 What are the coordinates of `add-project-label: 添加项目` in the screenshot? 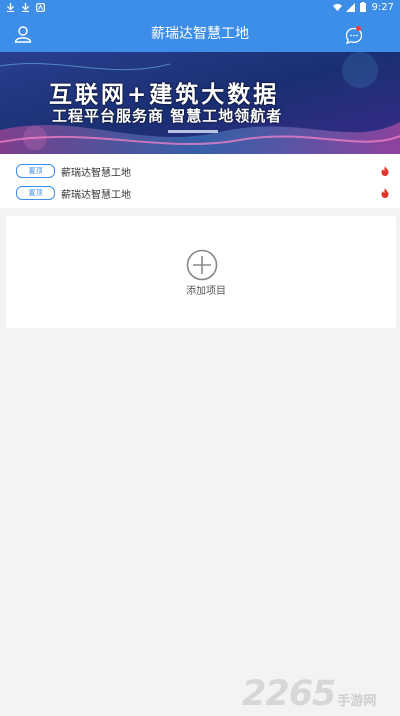 It's located at (206, 291).